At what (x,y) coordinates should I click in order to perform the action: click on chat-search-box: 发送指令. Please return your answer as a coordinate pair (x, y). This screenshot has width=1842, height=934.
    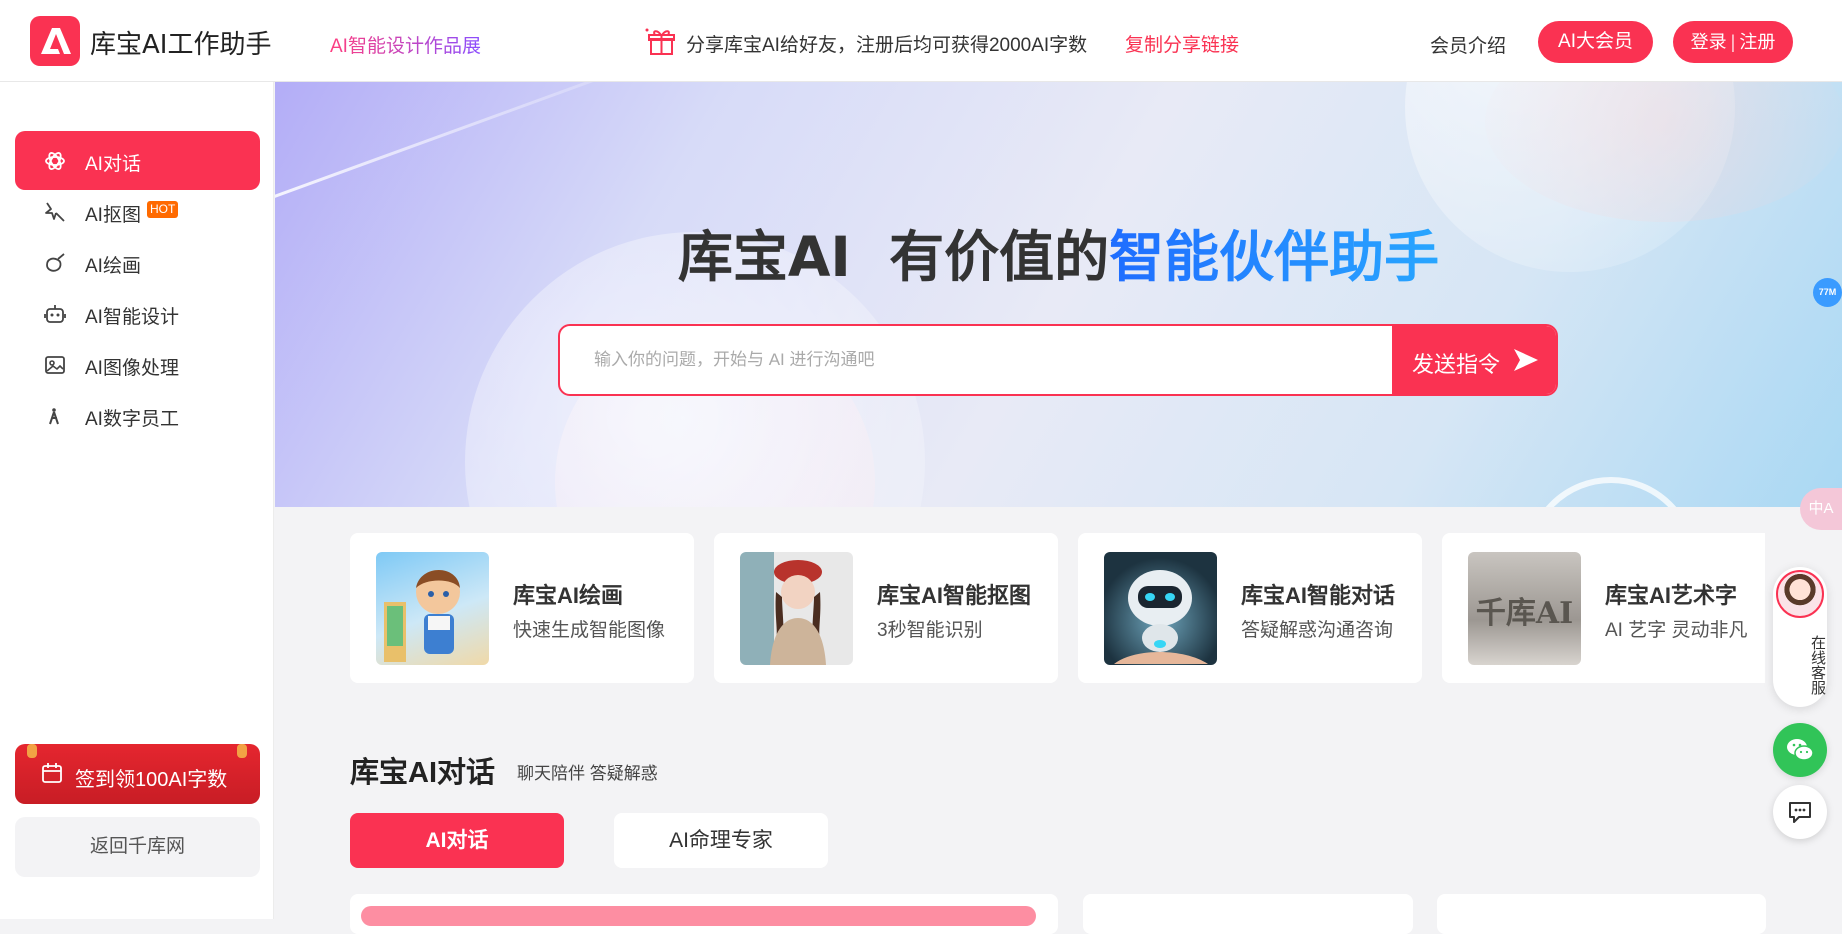
    Looking at the image, I should click on (1058, 360).